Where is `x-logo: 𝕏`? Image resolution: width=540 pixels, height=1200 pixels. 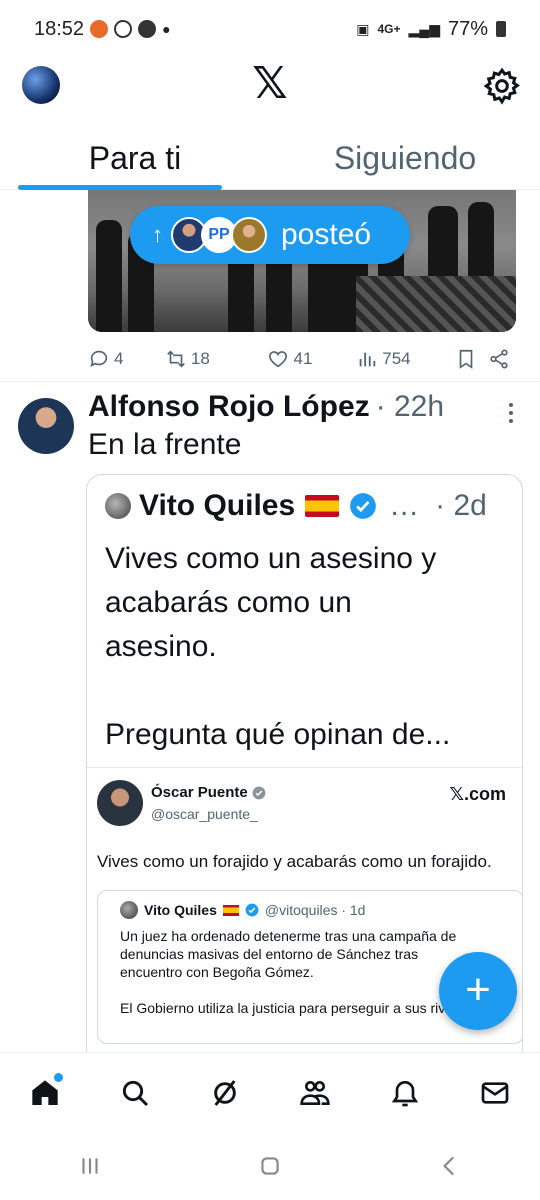
x-logo: 𝕏 is located at coordinates (270, 83).